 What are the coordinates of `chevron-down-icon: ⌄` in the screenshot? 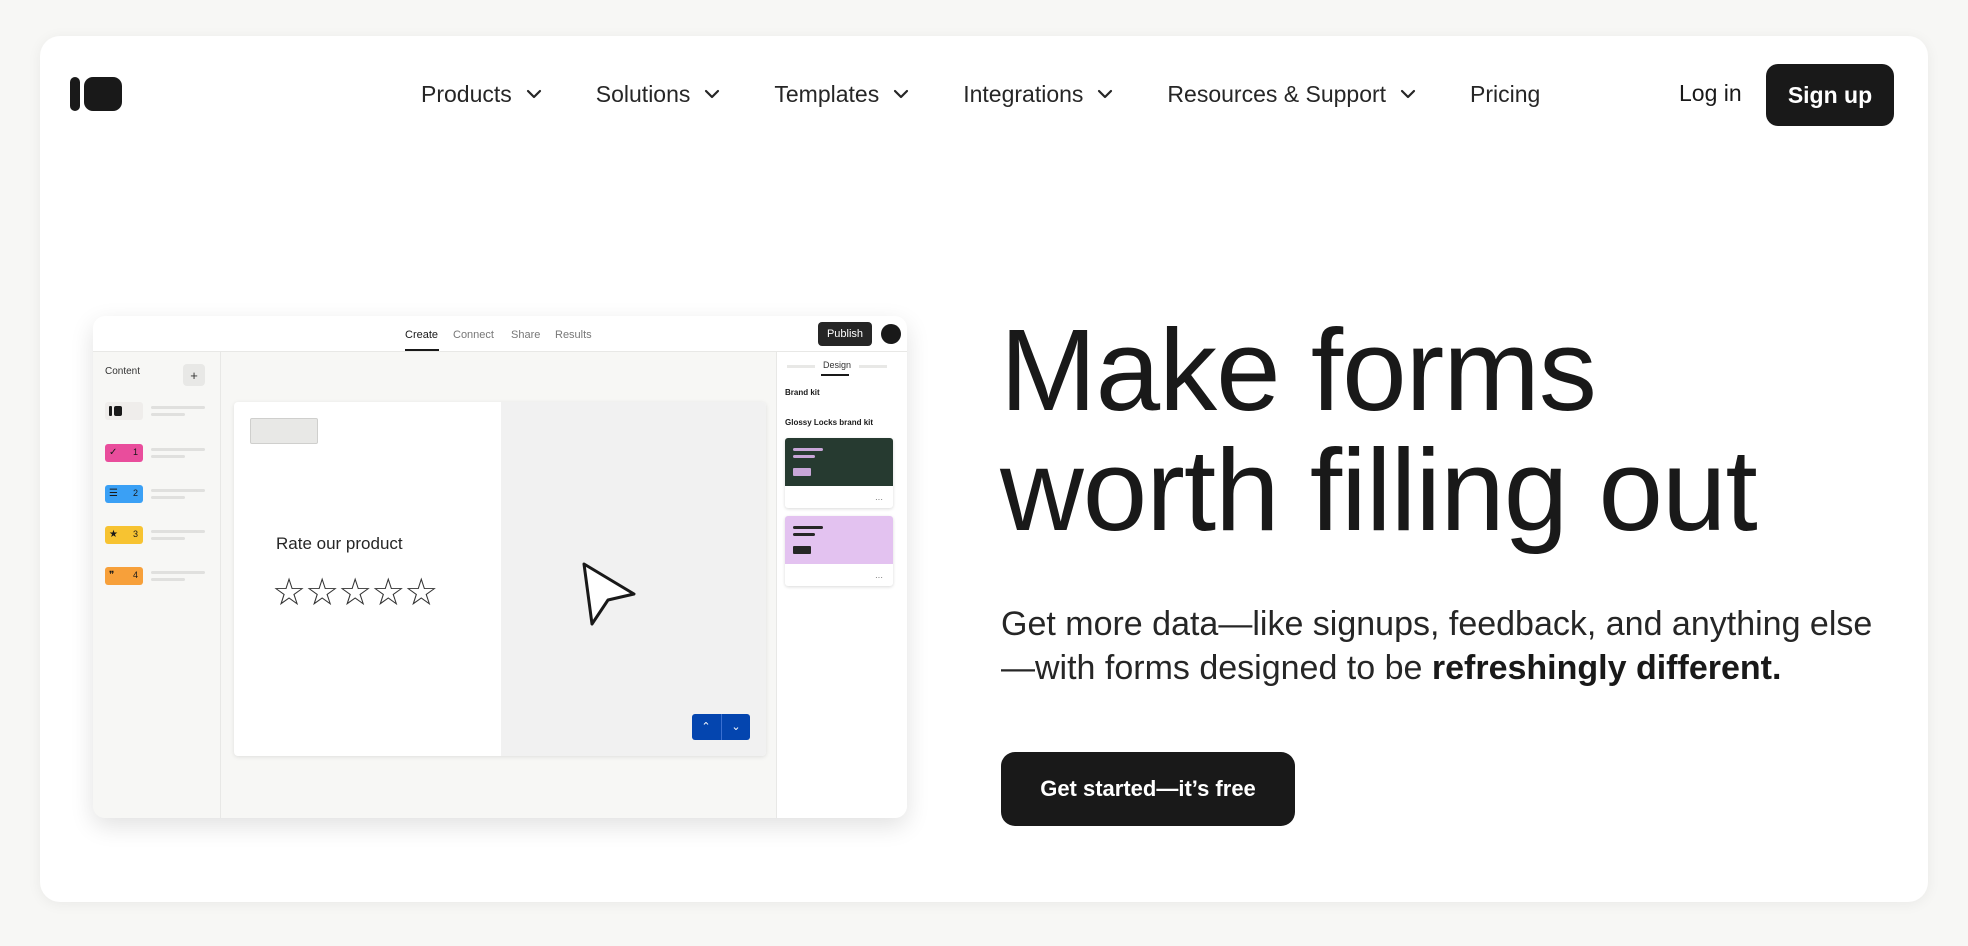 It's located at (736, 727).